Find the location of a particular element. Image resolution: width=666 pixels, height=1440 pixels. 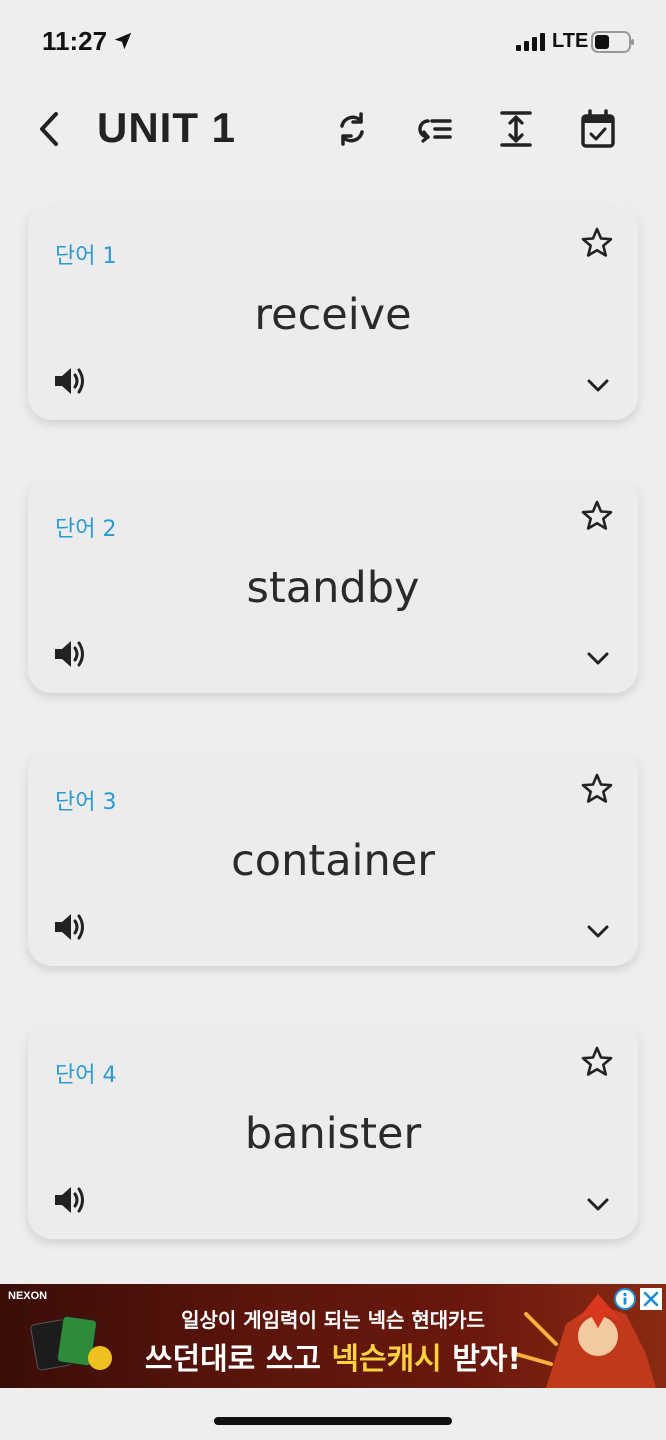

network-type: LTE is located at coordinates (570, 41).